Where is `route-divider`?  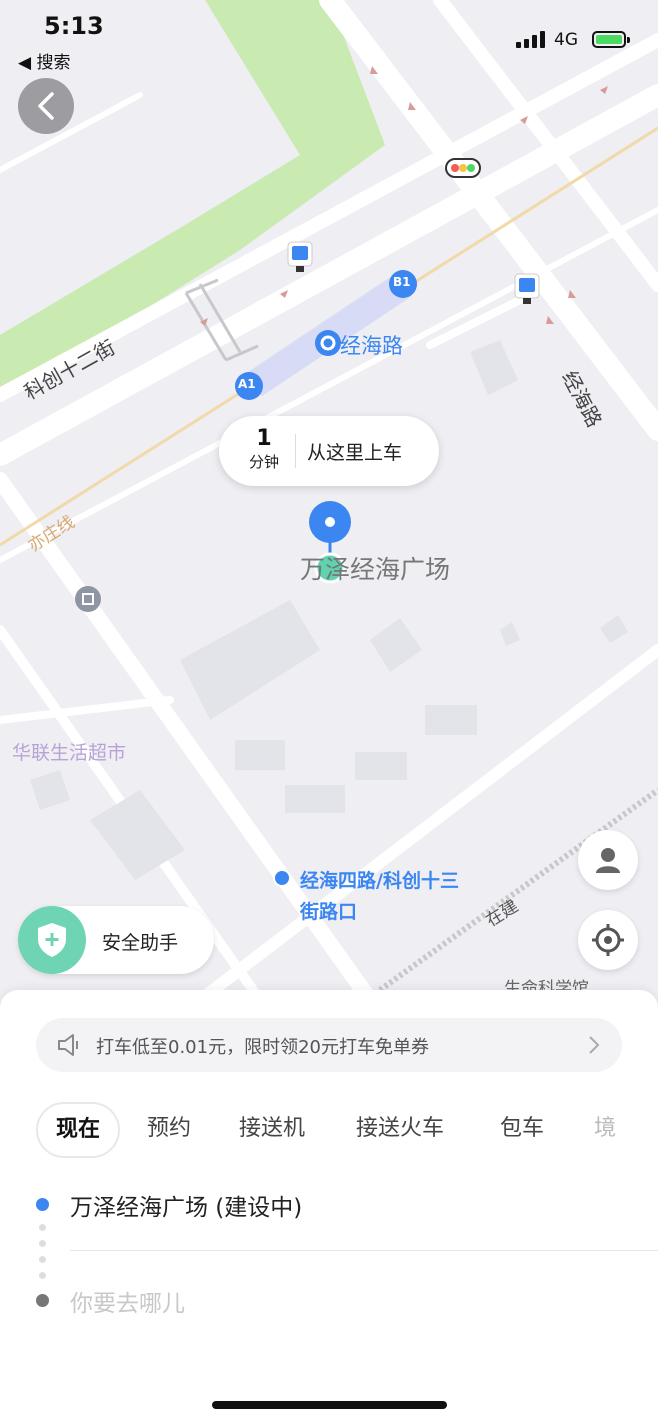 route-divider is located at coordinates (364, 1250).